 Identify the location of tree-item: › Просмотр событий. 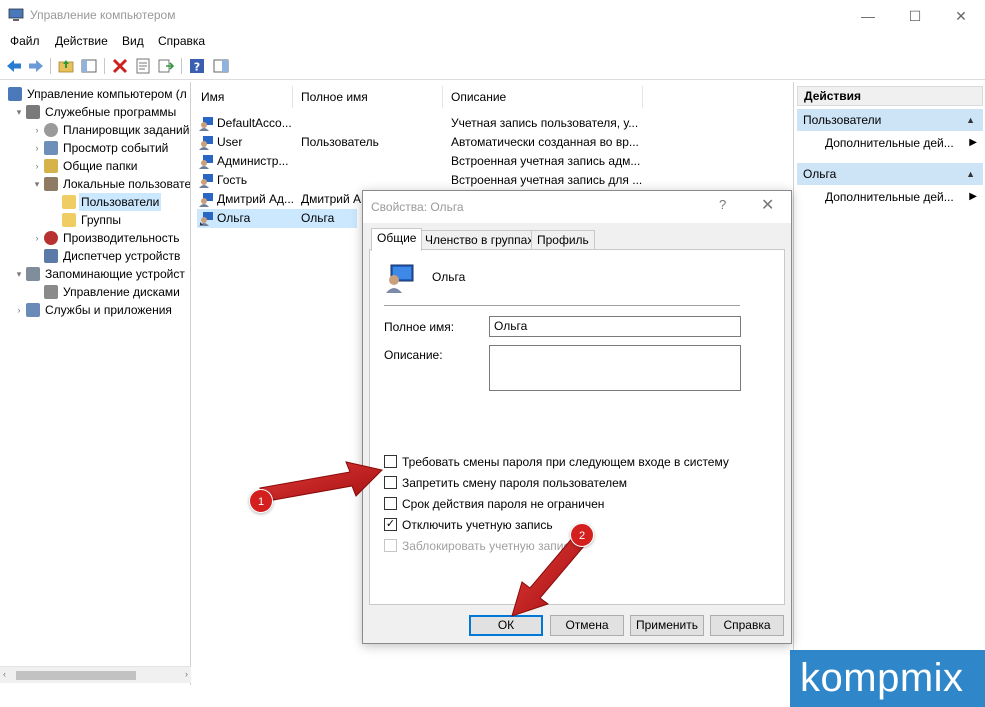
(95, 148).